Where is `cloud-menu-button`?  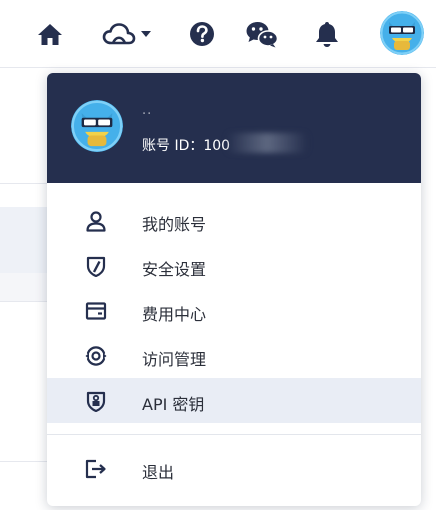 cloud-menu-button is located at coordinates (127, 34).